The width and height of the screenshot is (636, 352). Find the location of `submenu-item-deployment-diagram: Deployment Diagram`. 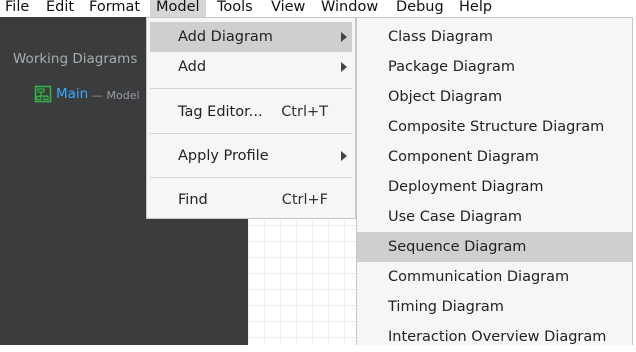

submenu-item-deployment-diagram: Deployment Diagram is located at coordinates (494, 187).